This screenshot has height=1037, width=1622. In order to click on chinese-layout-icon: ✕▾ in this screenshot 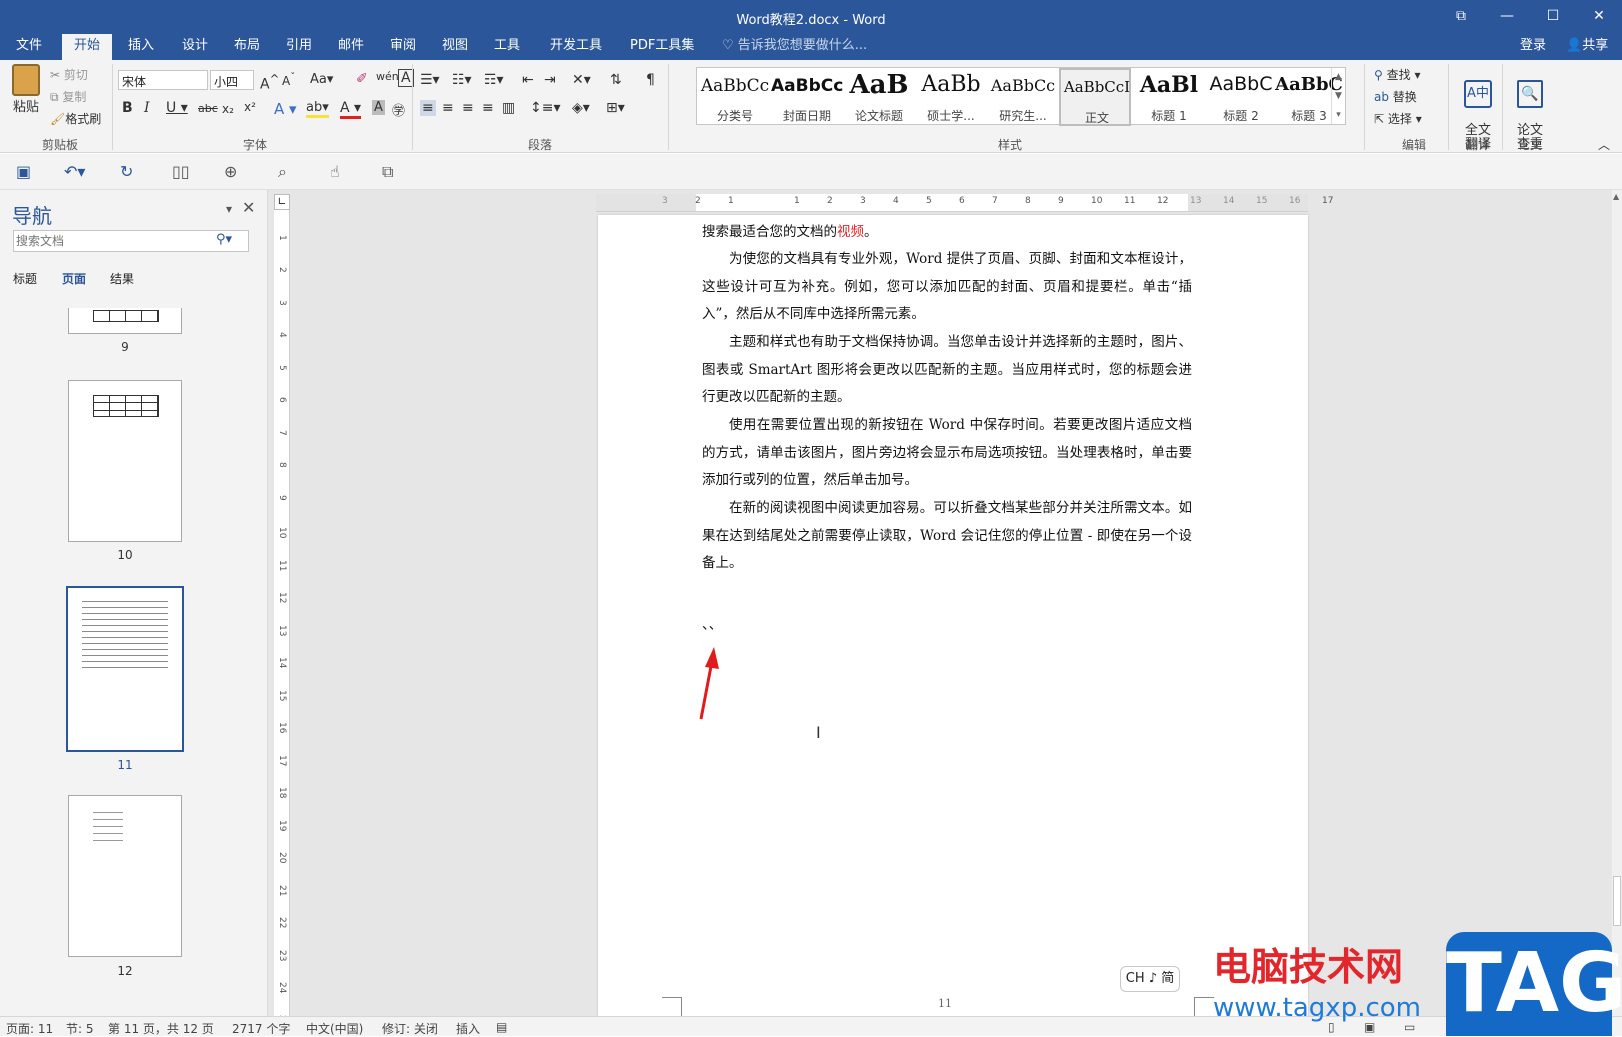, I will do `click(581, 80)`.